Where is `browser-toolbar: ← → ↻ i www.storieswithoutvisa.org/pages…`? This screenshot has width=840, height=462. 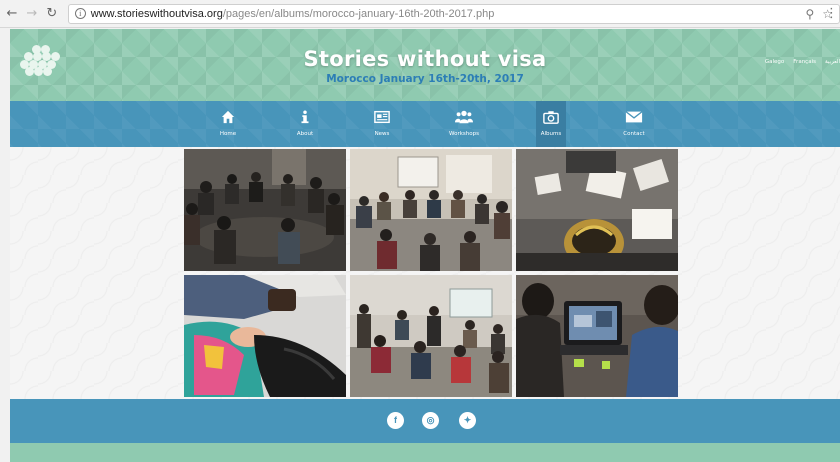 browser-toolbar: ← → ↻ i www.storieswithoutvisa.org/pages… is located at coordinates (420, 14).